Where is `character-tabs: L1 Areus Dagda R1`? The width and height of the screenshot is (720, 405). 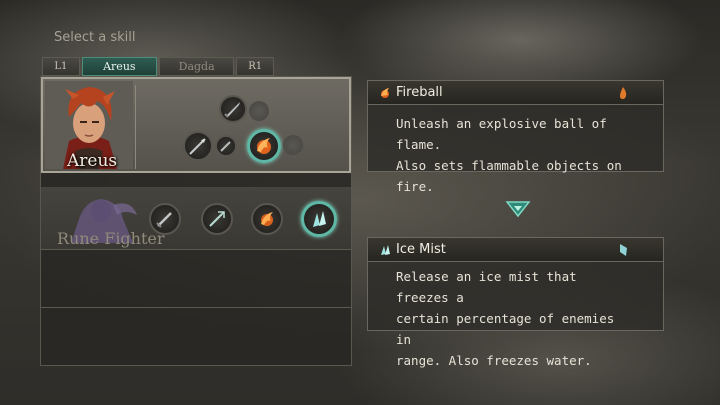 character-tabs: L1 Areus Dagda R1 is located at coordinates (158, 66).